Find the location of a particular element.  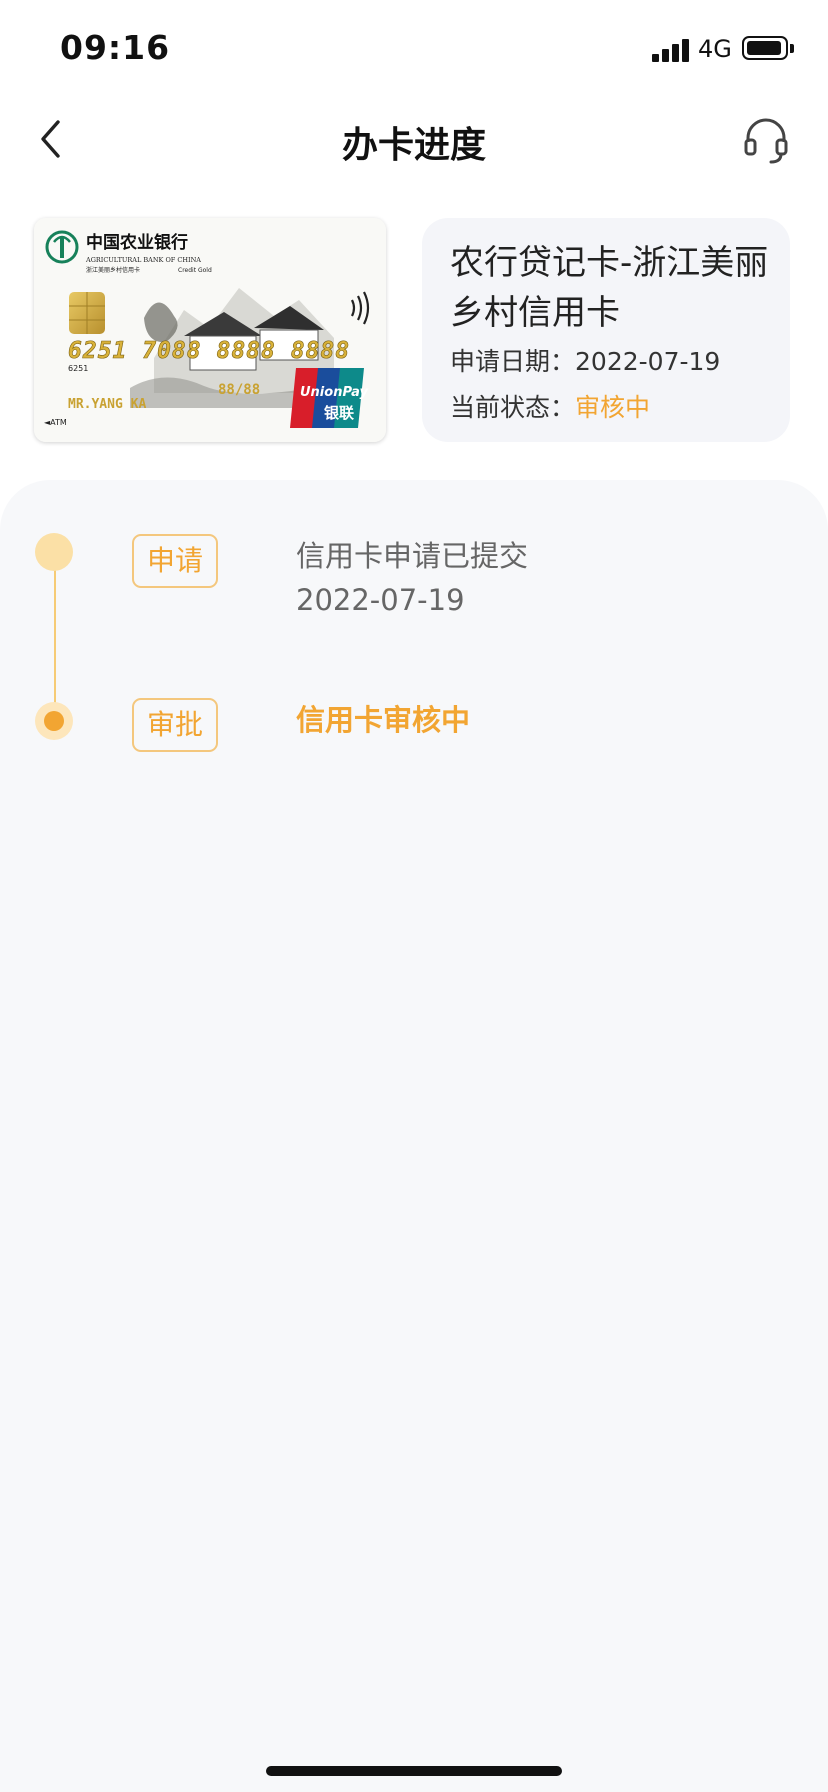

svg-text: 银联 is located at coordinates (339, 413).